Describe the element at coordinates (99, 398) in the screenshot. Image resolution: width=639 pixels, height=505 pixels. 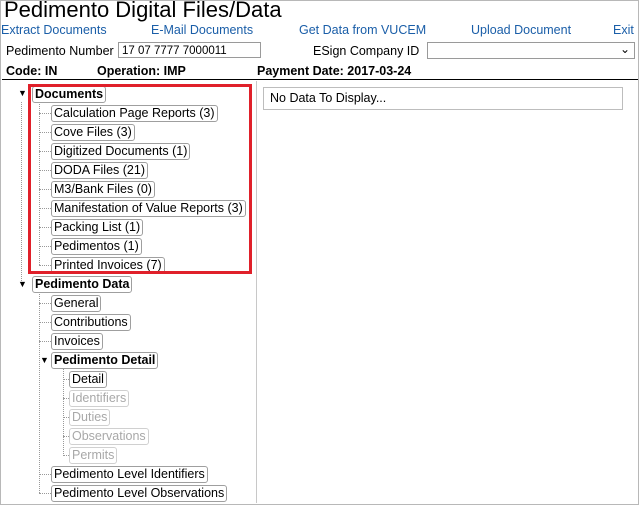
I see `tree-node-identifiers: Identifiers` at that location.